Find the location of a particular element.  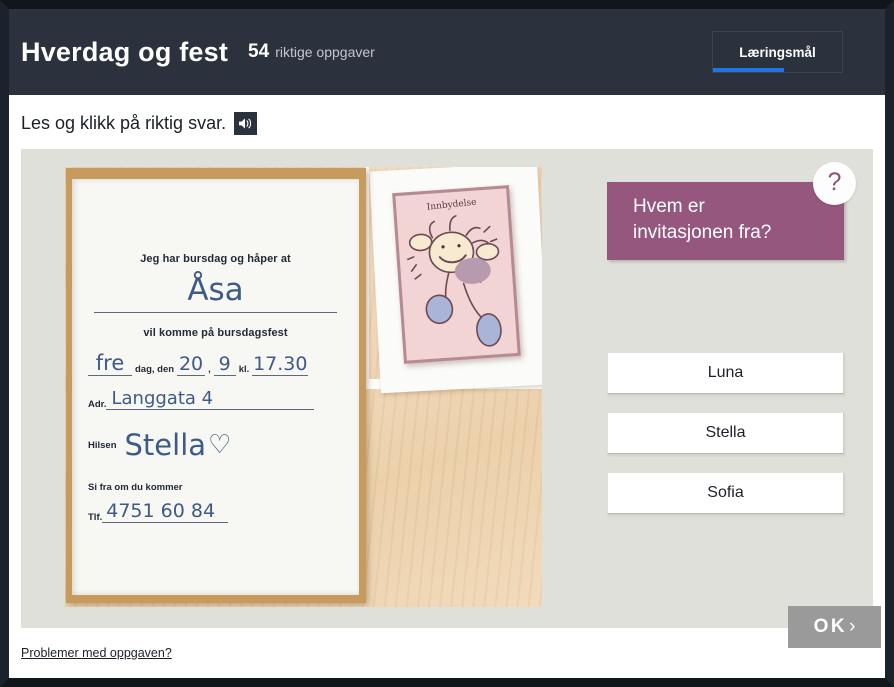

score-label: riktige oppgaver is located at coordinates (325, 52).